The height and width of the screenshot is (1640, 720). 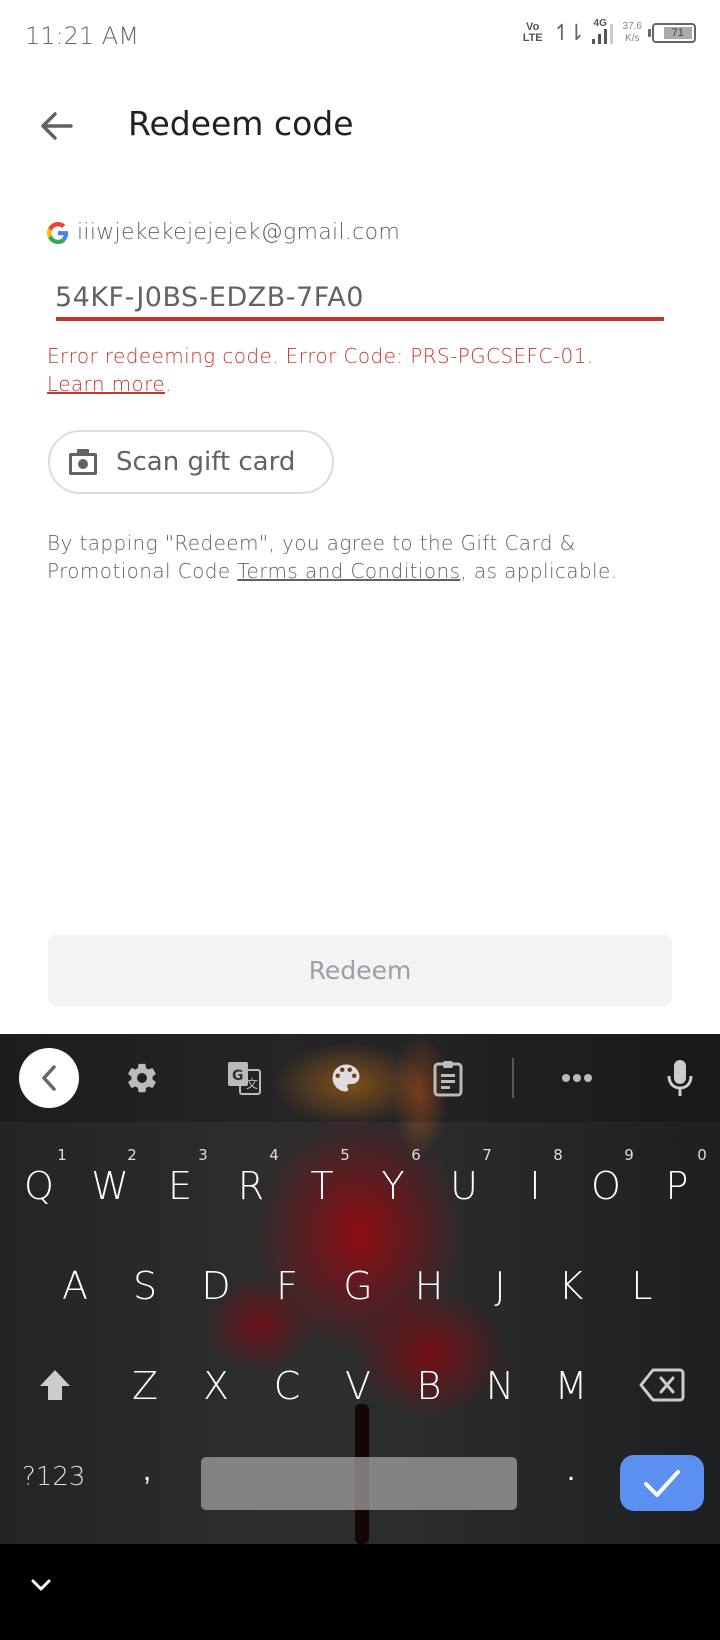 What do you see at coordinates (145, 1286) in the screenshot?
I see `key-s: S` at bounding box center [145, 1286].